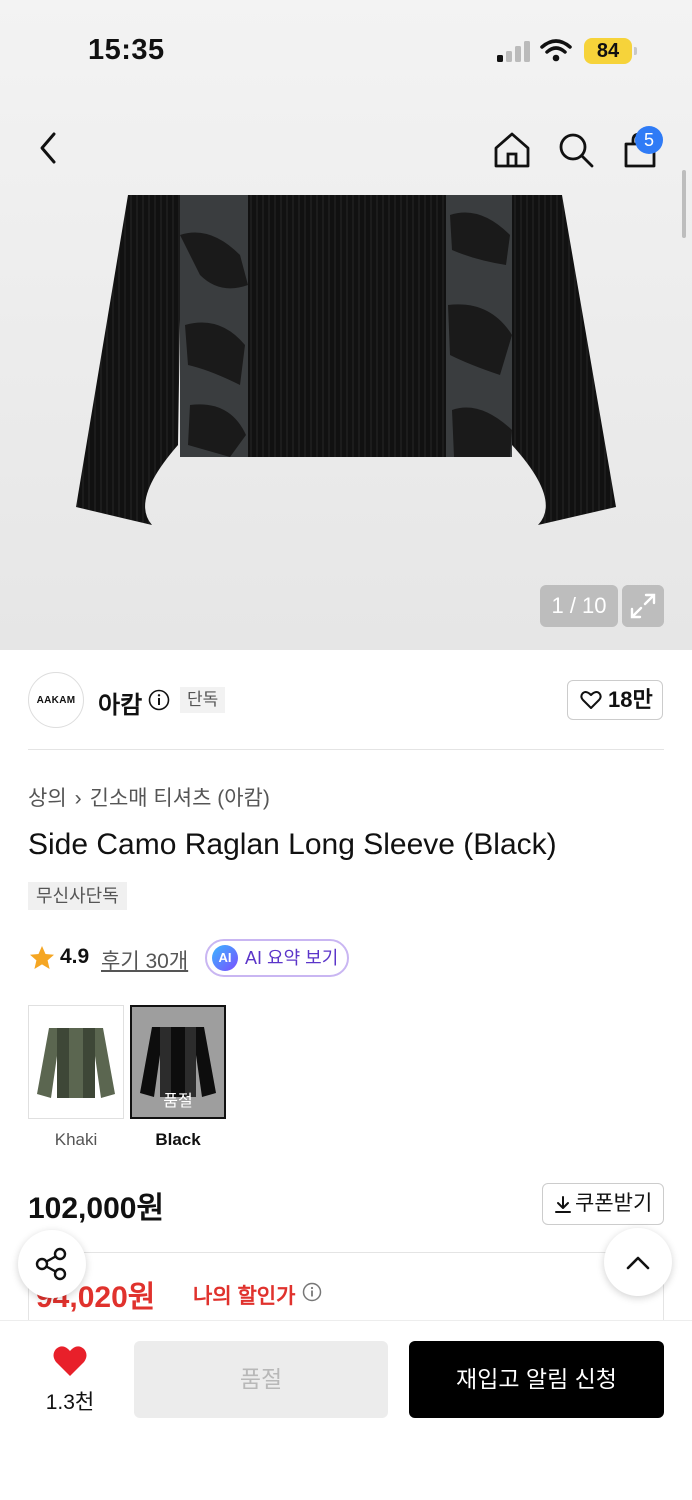  Describe the element at coordinates (126, 50) in the screenshot. I see `status-time: 15:35` at that location.